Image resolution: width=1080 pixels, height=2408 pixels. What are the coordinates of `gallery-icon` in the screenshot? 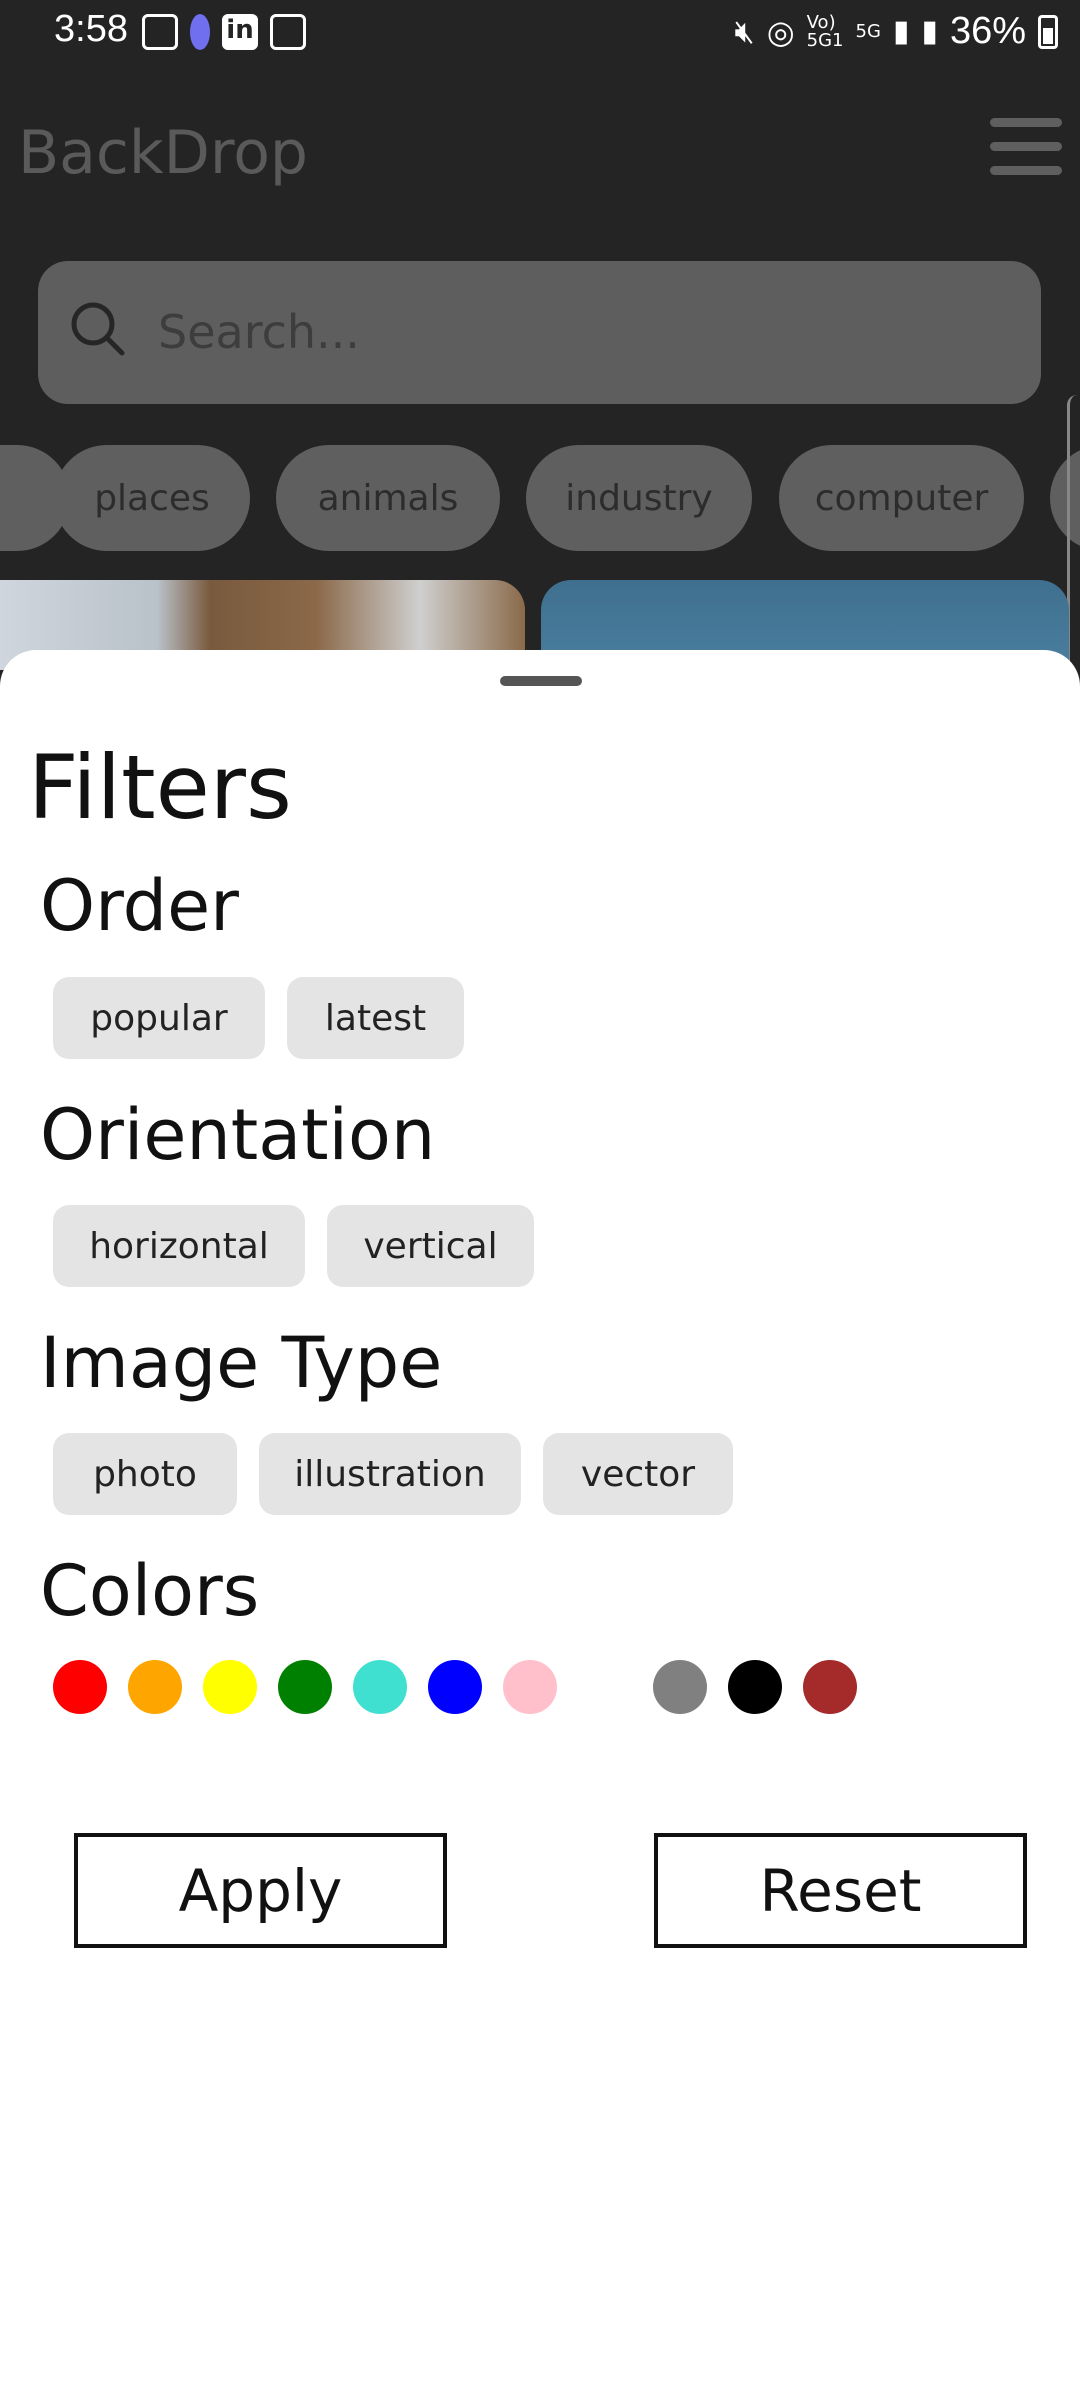 It's located at (288, 32).